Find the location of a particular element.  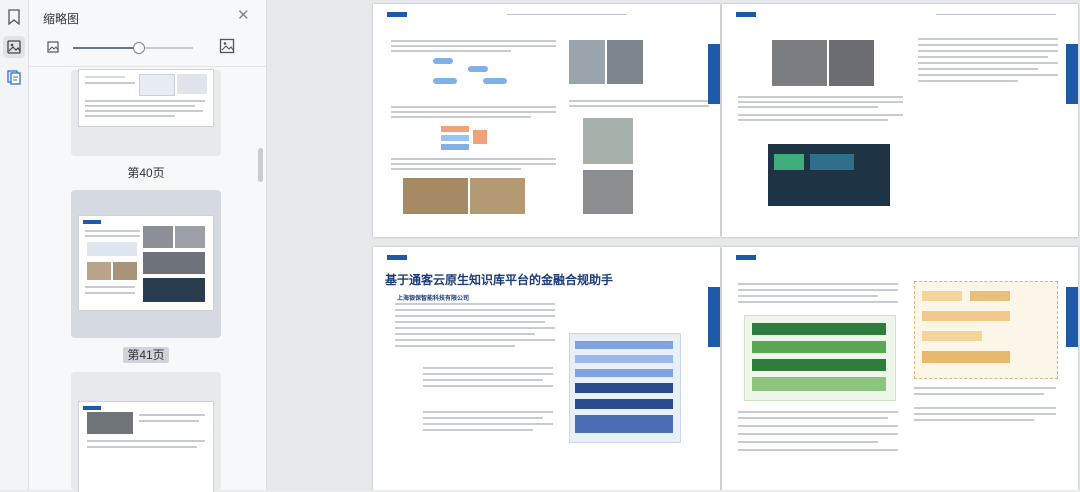

zoom-slider-handle is located at coordinates (139, 48).